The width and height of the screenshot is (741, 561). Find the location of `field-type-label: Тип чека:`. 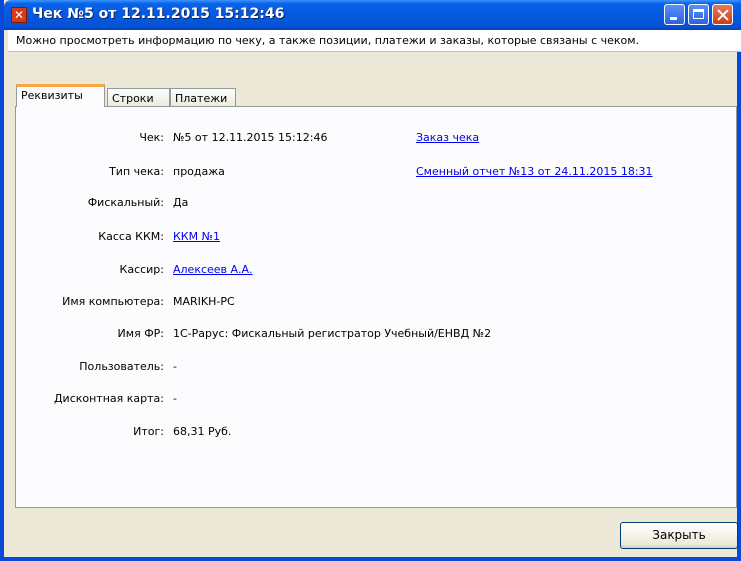

field-type-label: Тип чека: is located at coordinates (136, 171).